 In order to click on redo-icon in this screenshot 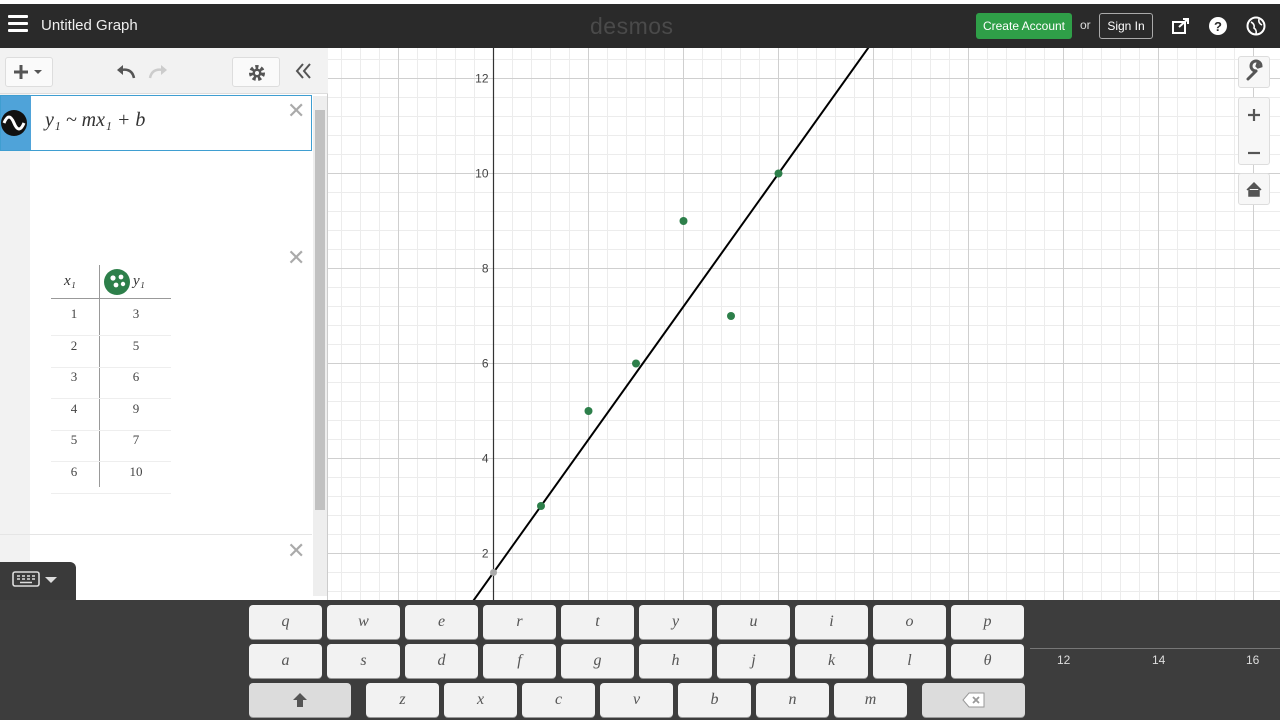, I will do `click(158, 72)`.